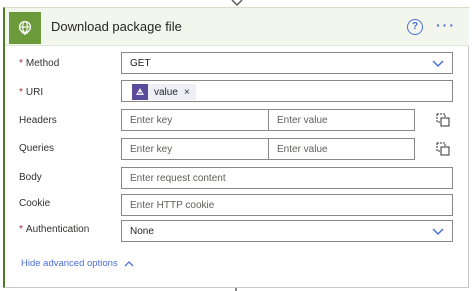 The width and height of the screenshot is (474, 291). What do you see at coordinates (116, 26) in the screenshot?
I see `action-title: Download package file` at bounding box center [116, 26].